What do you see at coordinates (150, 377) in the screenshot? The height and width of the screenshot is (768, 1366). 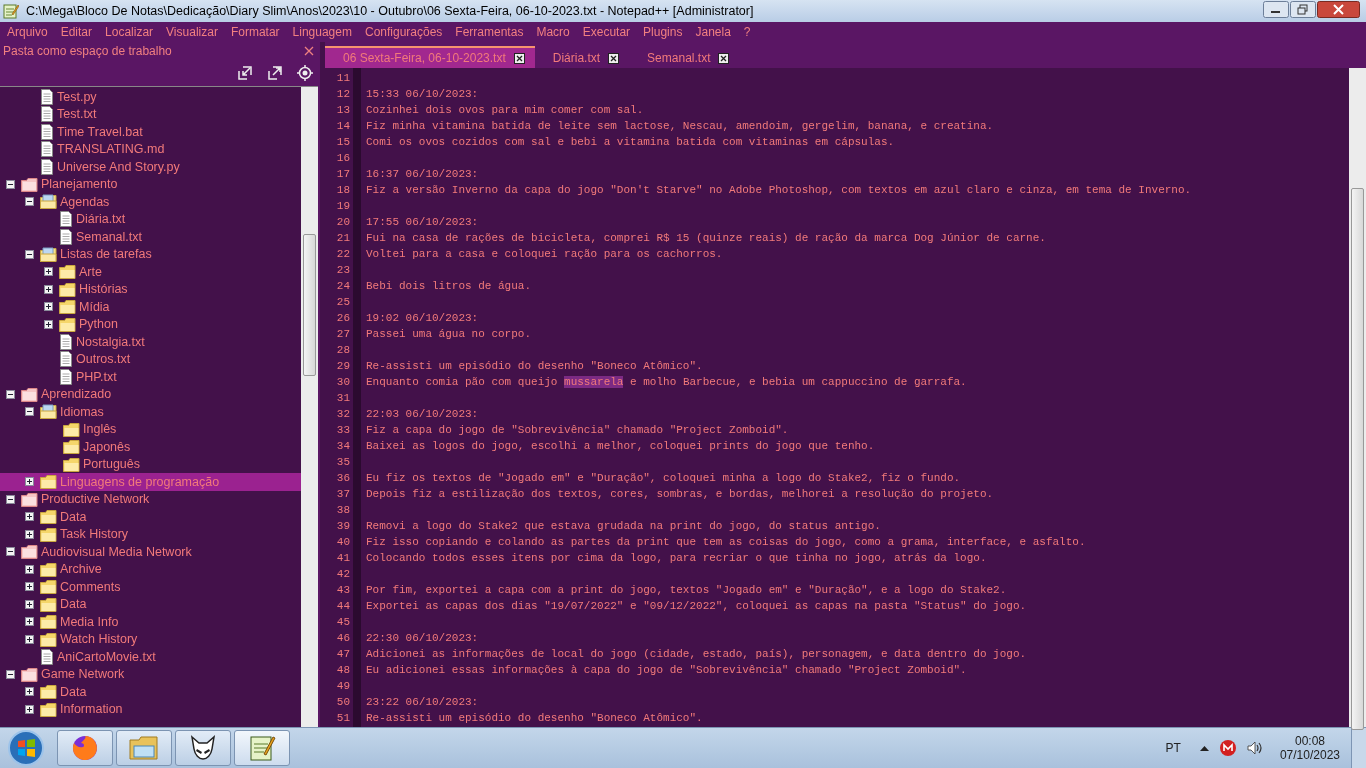 I see `tree-item: PHP.txt` at bounding box center [150, 377].